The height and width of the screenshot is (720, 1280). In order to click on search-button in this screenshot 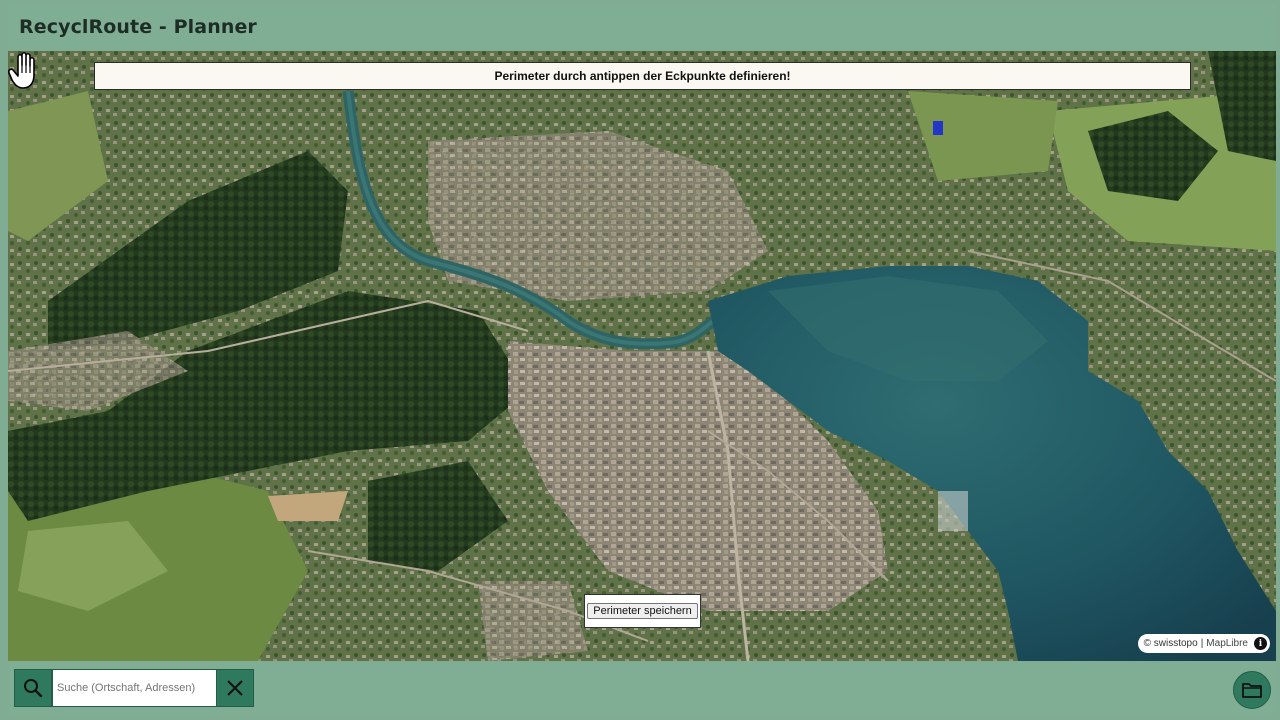, I will do `click(33, 688)`.